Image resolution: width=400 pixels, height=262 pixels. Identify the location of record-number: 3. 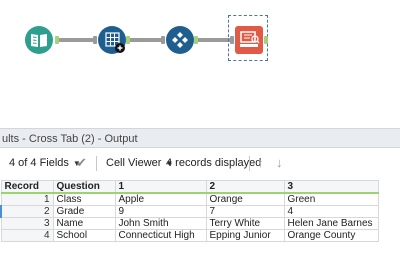
(27, 223).